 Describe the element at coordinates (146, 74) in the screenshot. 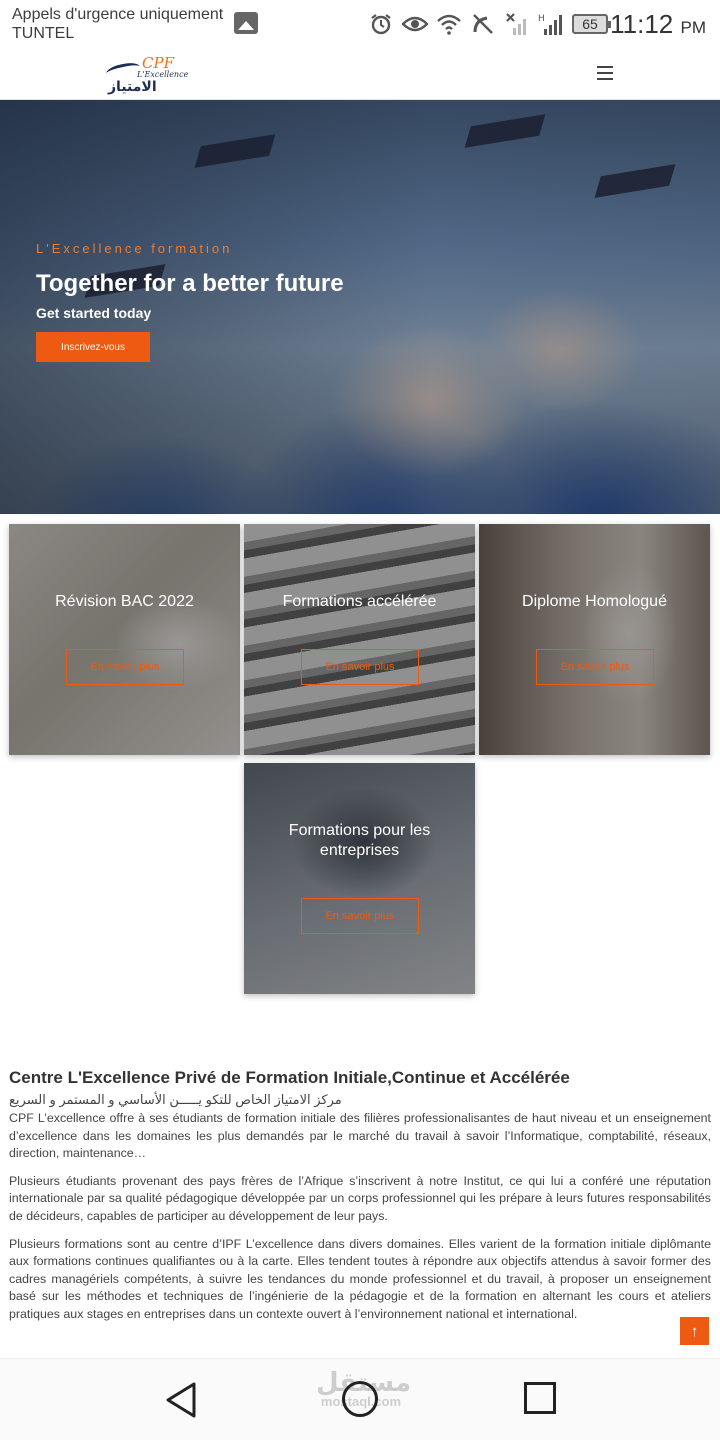

I see `site-logo: CPF L'Excellence الامتياز` at that location.